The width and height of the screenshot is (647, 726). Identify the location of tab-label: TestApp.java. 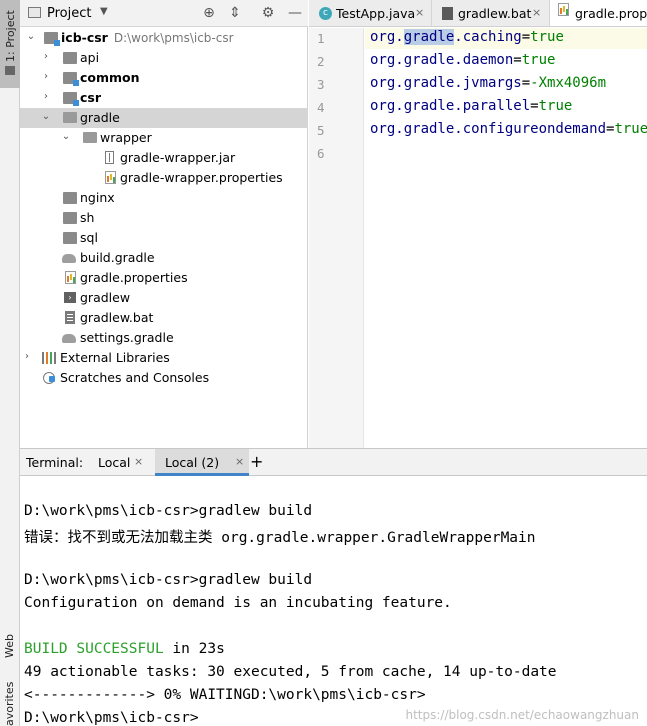
(376, 13).